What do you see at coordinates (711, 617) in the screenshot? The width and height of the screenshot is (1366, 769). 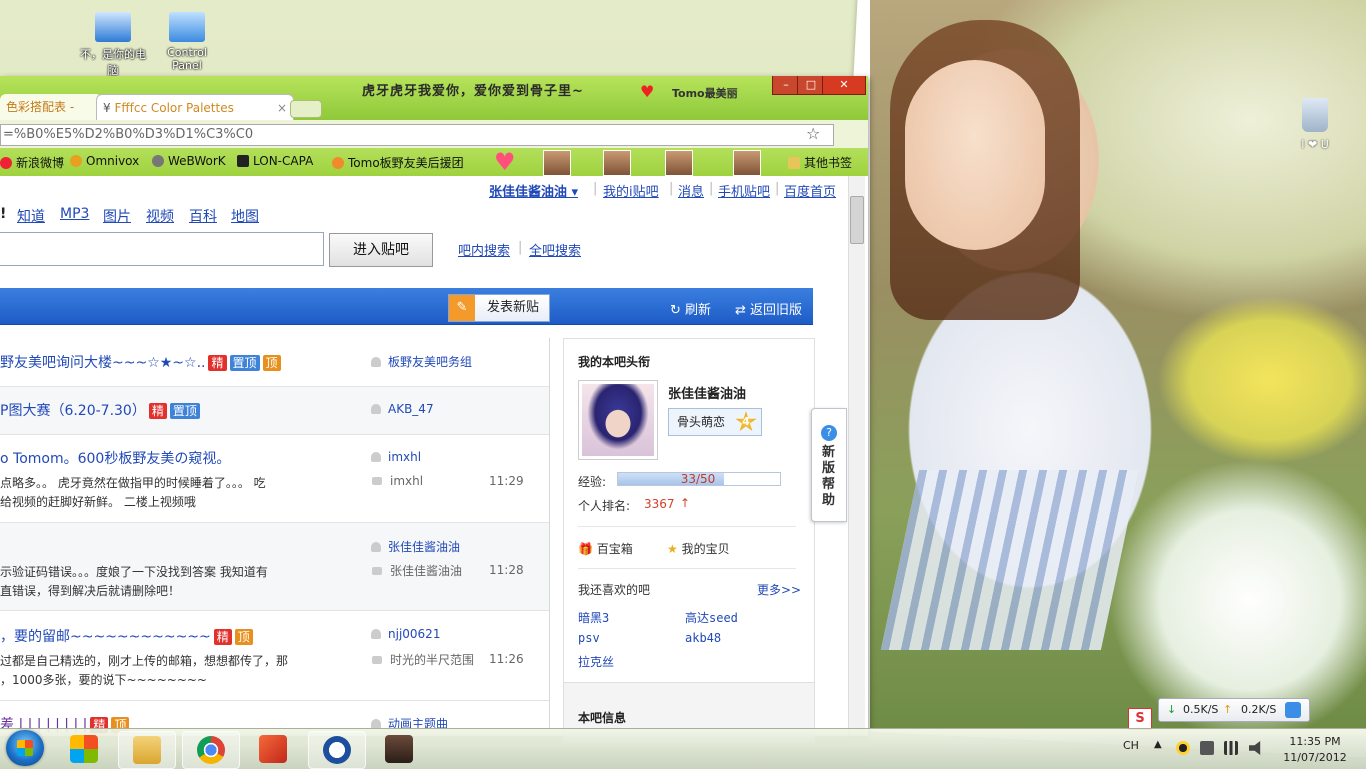 I see `liked-bar-link: 高达seed` at bounding box center [711, 617].